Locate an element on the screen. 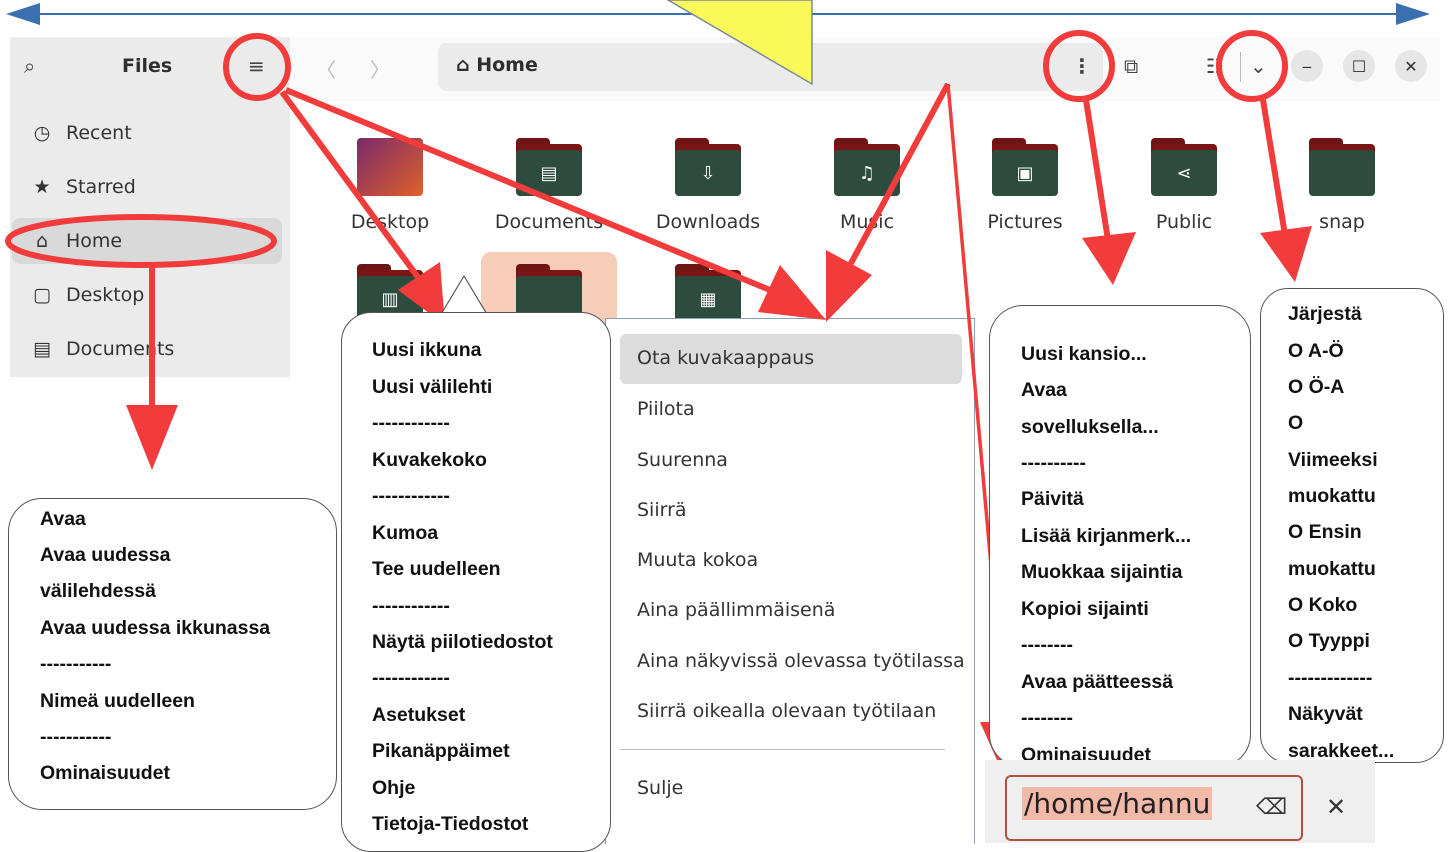 The image size is (1456, 852). arrow-more-context is located at coordinates (899, 174).